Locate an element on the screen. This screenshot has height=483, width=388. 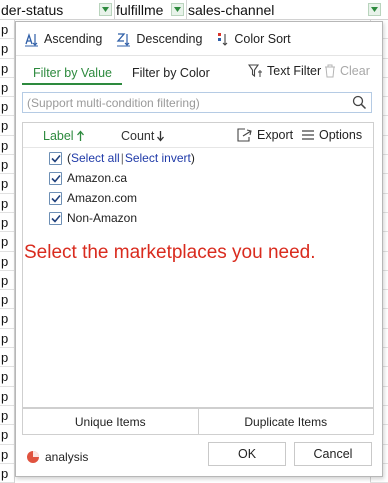
export-icon is located at coordinates (244, 135).